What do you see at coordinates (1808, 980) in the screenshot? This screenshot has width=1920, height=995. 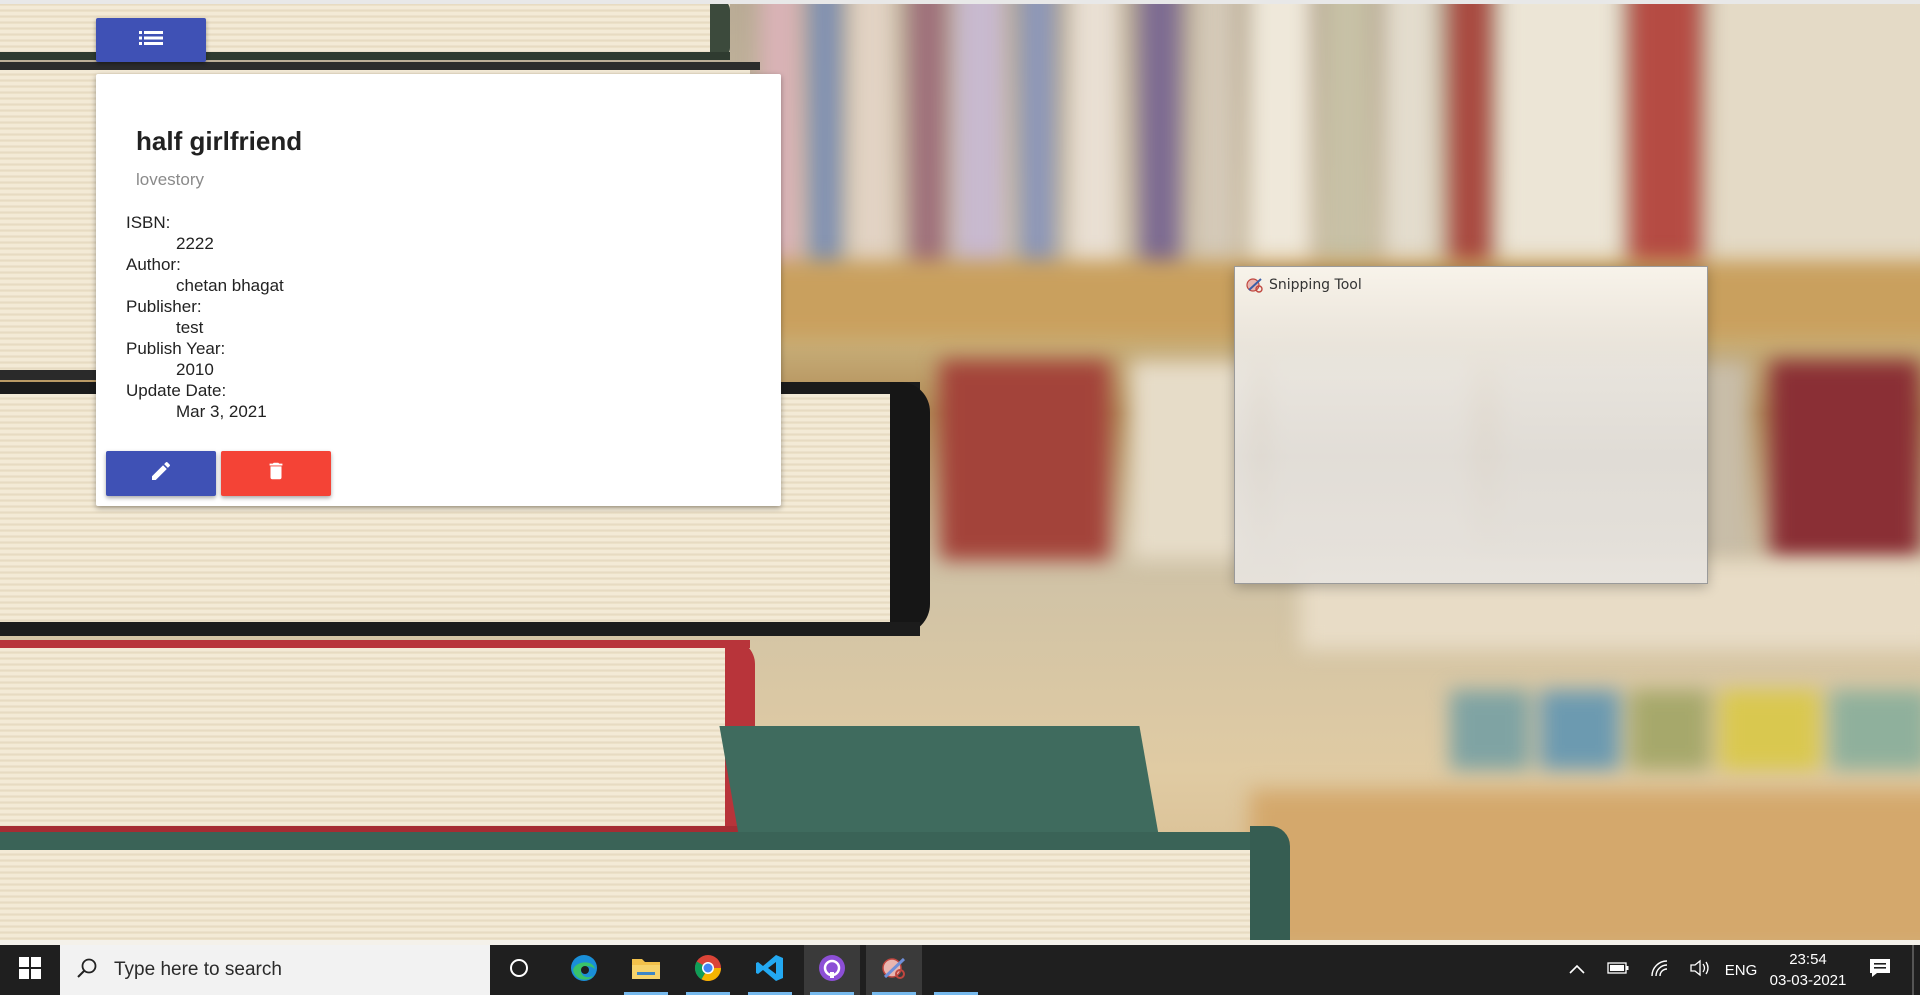 I see `clock-date: 03-03-2021` at bounding box center [1808, 980].